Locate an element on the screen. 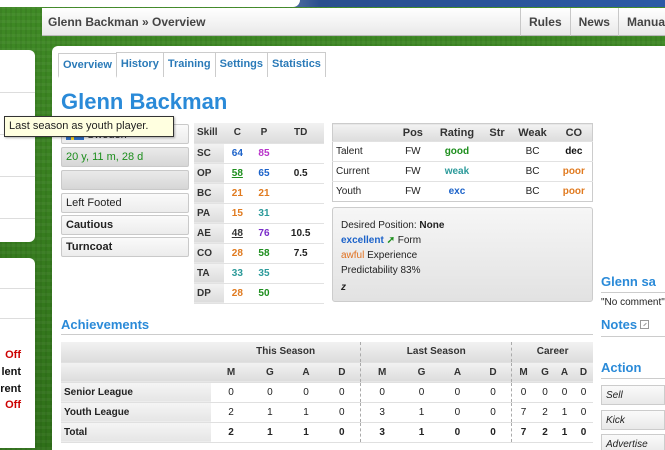  left-panel-bottom: Off lent rent Off is located at coordinates (17, 353).